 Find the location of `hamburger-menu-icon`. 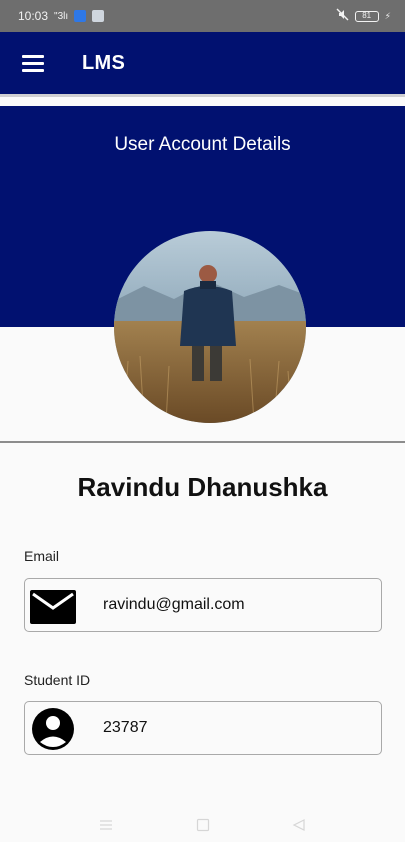

hamburger-menu-icon is located at coordinates (33, 63).